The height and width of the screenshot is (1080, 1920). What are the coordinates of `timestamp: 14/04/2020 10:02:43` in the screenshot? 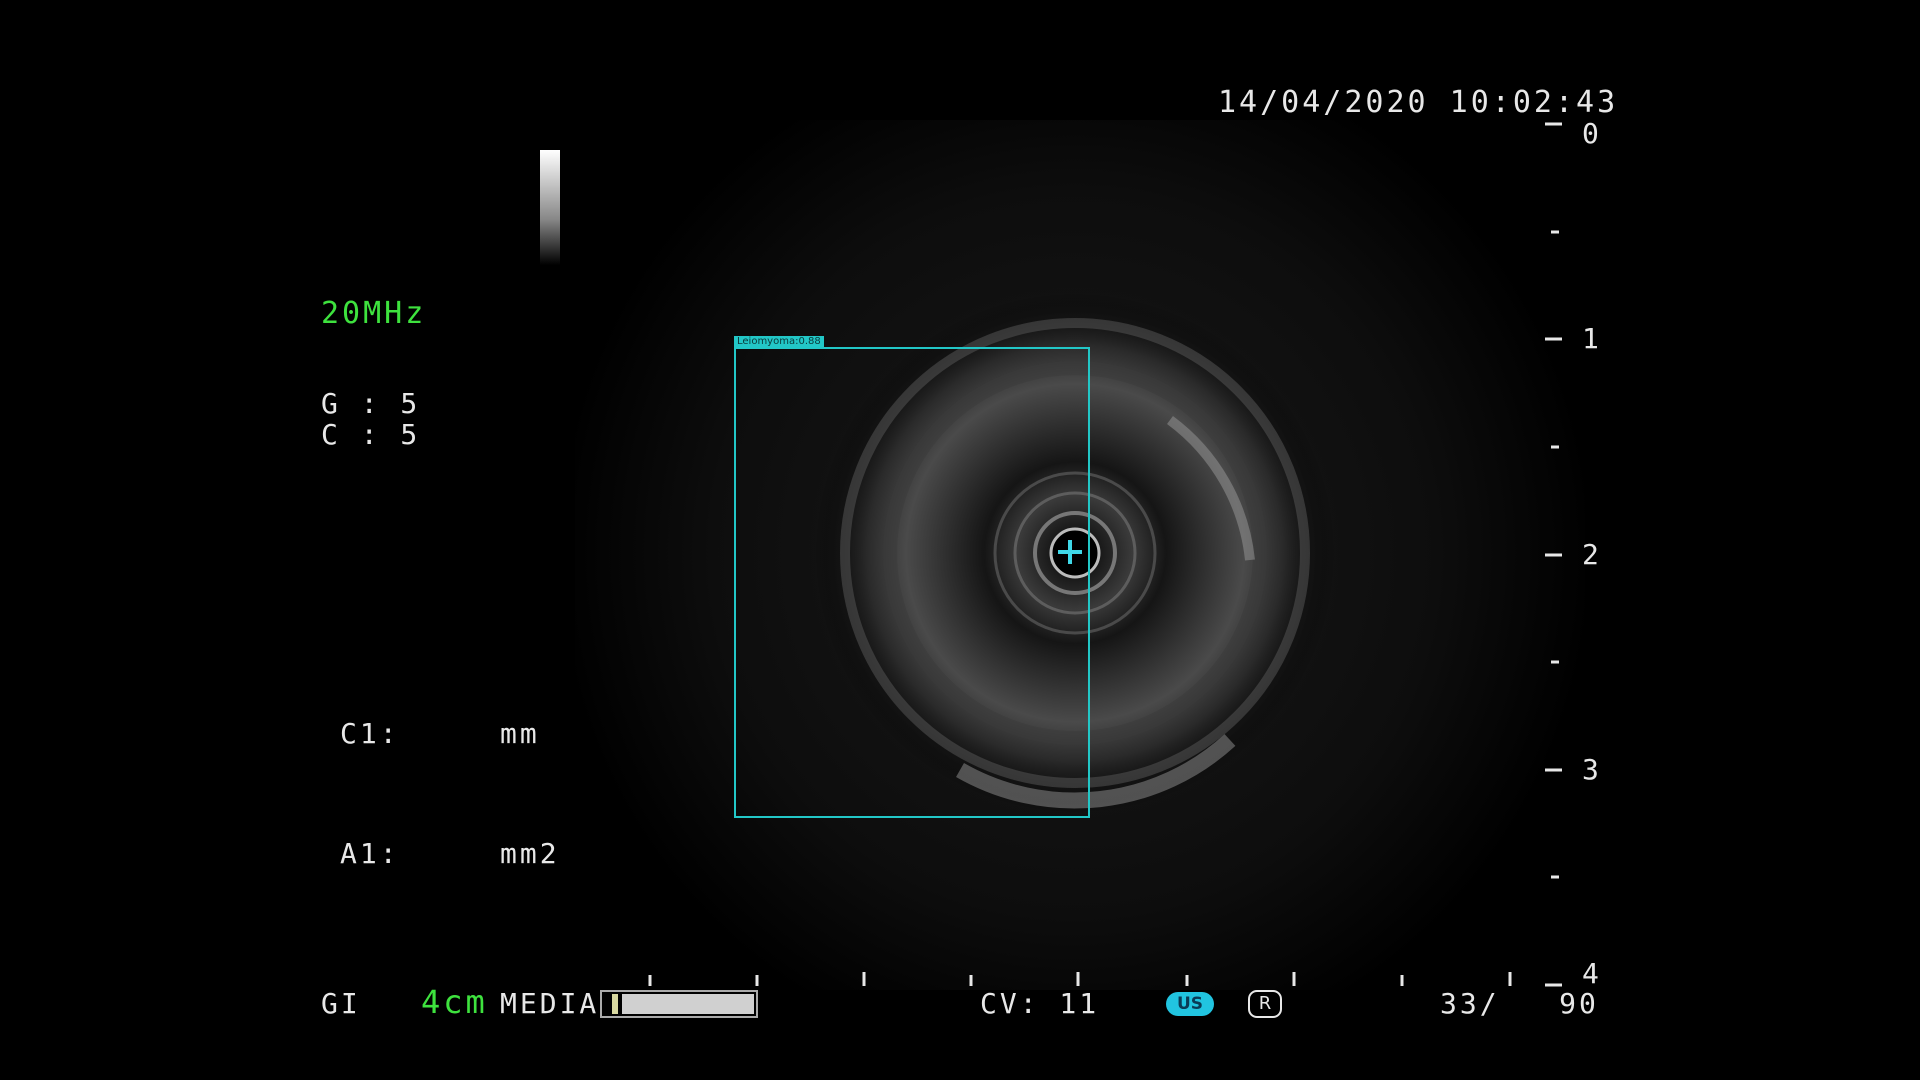 It's located at (1418, 102).